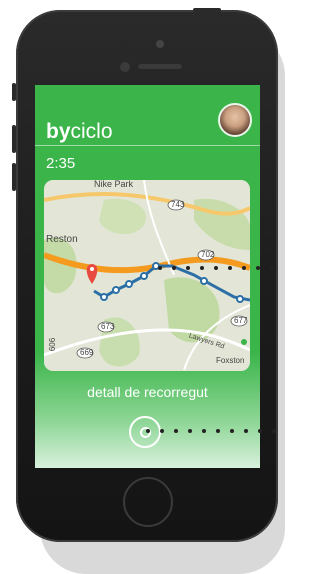  Describe the element at coordinates (61, 163) in the screenshot. I see `ride-time: 2:35` at that location.